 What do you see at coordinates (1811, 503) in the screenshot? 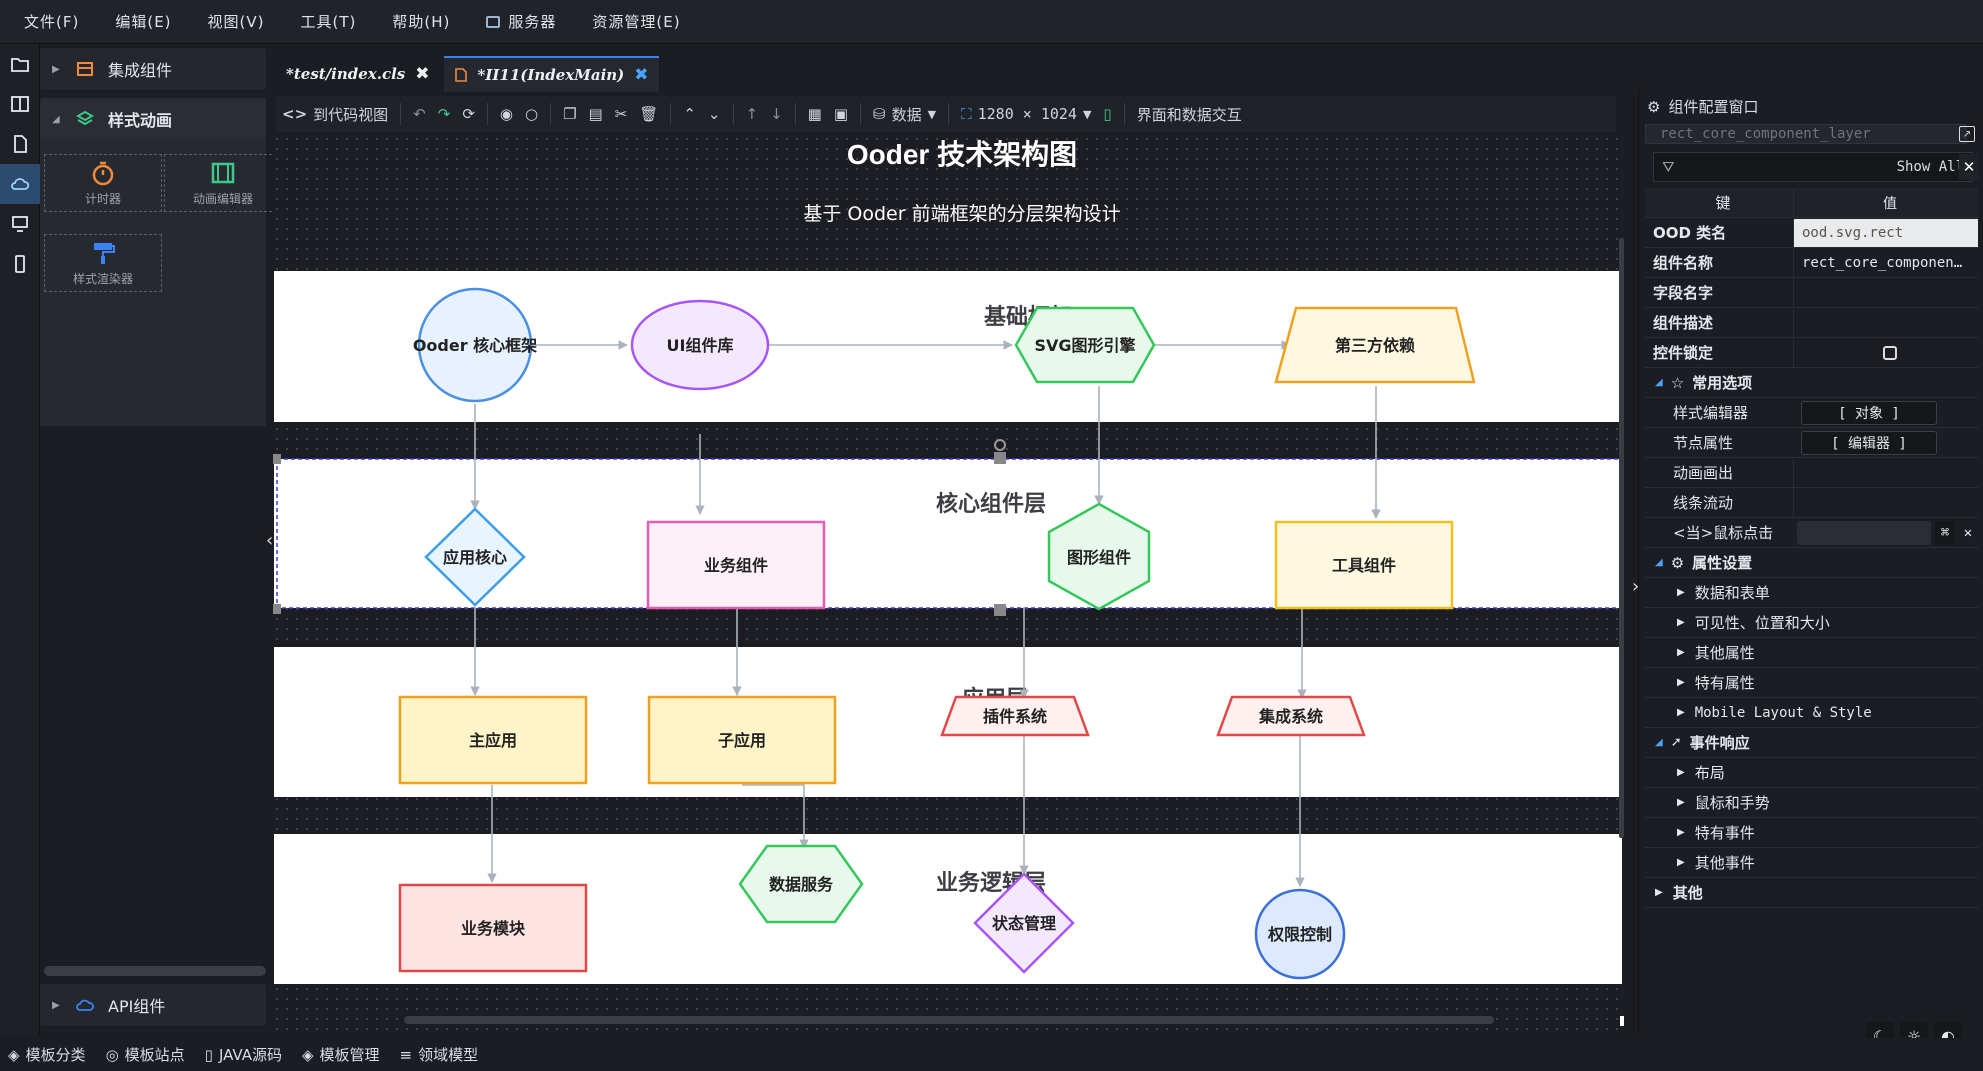
I see `prop-line-flow: 线条流动` at bounding box center [1811, 503].